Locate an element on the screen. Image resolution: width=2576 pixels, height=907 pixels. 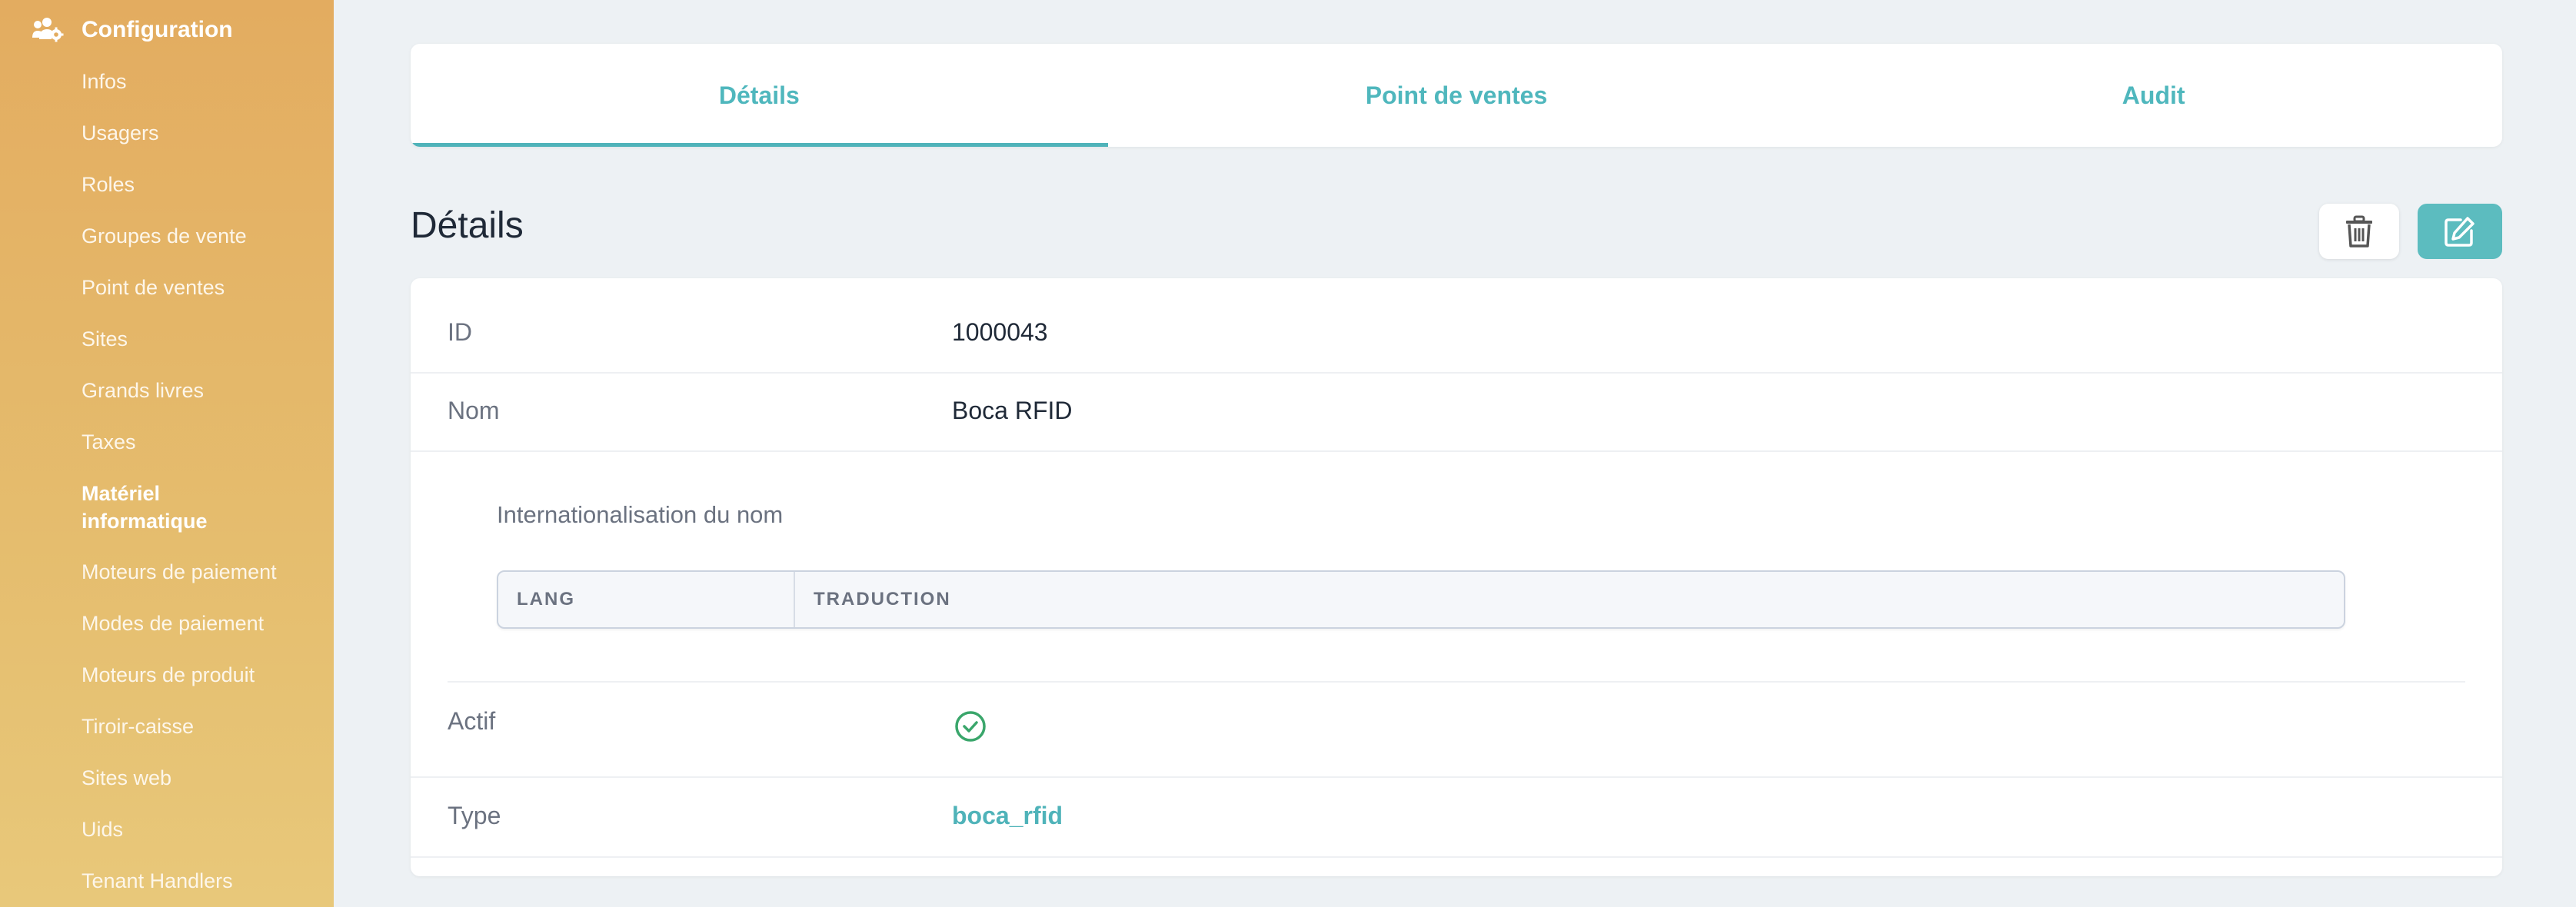
sidebar-item-usagers: Usagers is located at coordinates (121, 133).